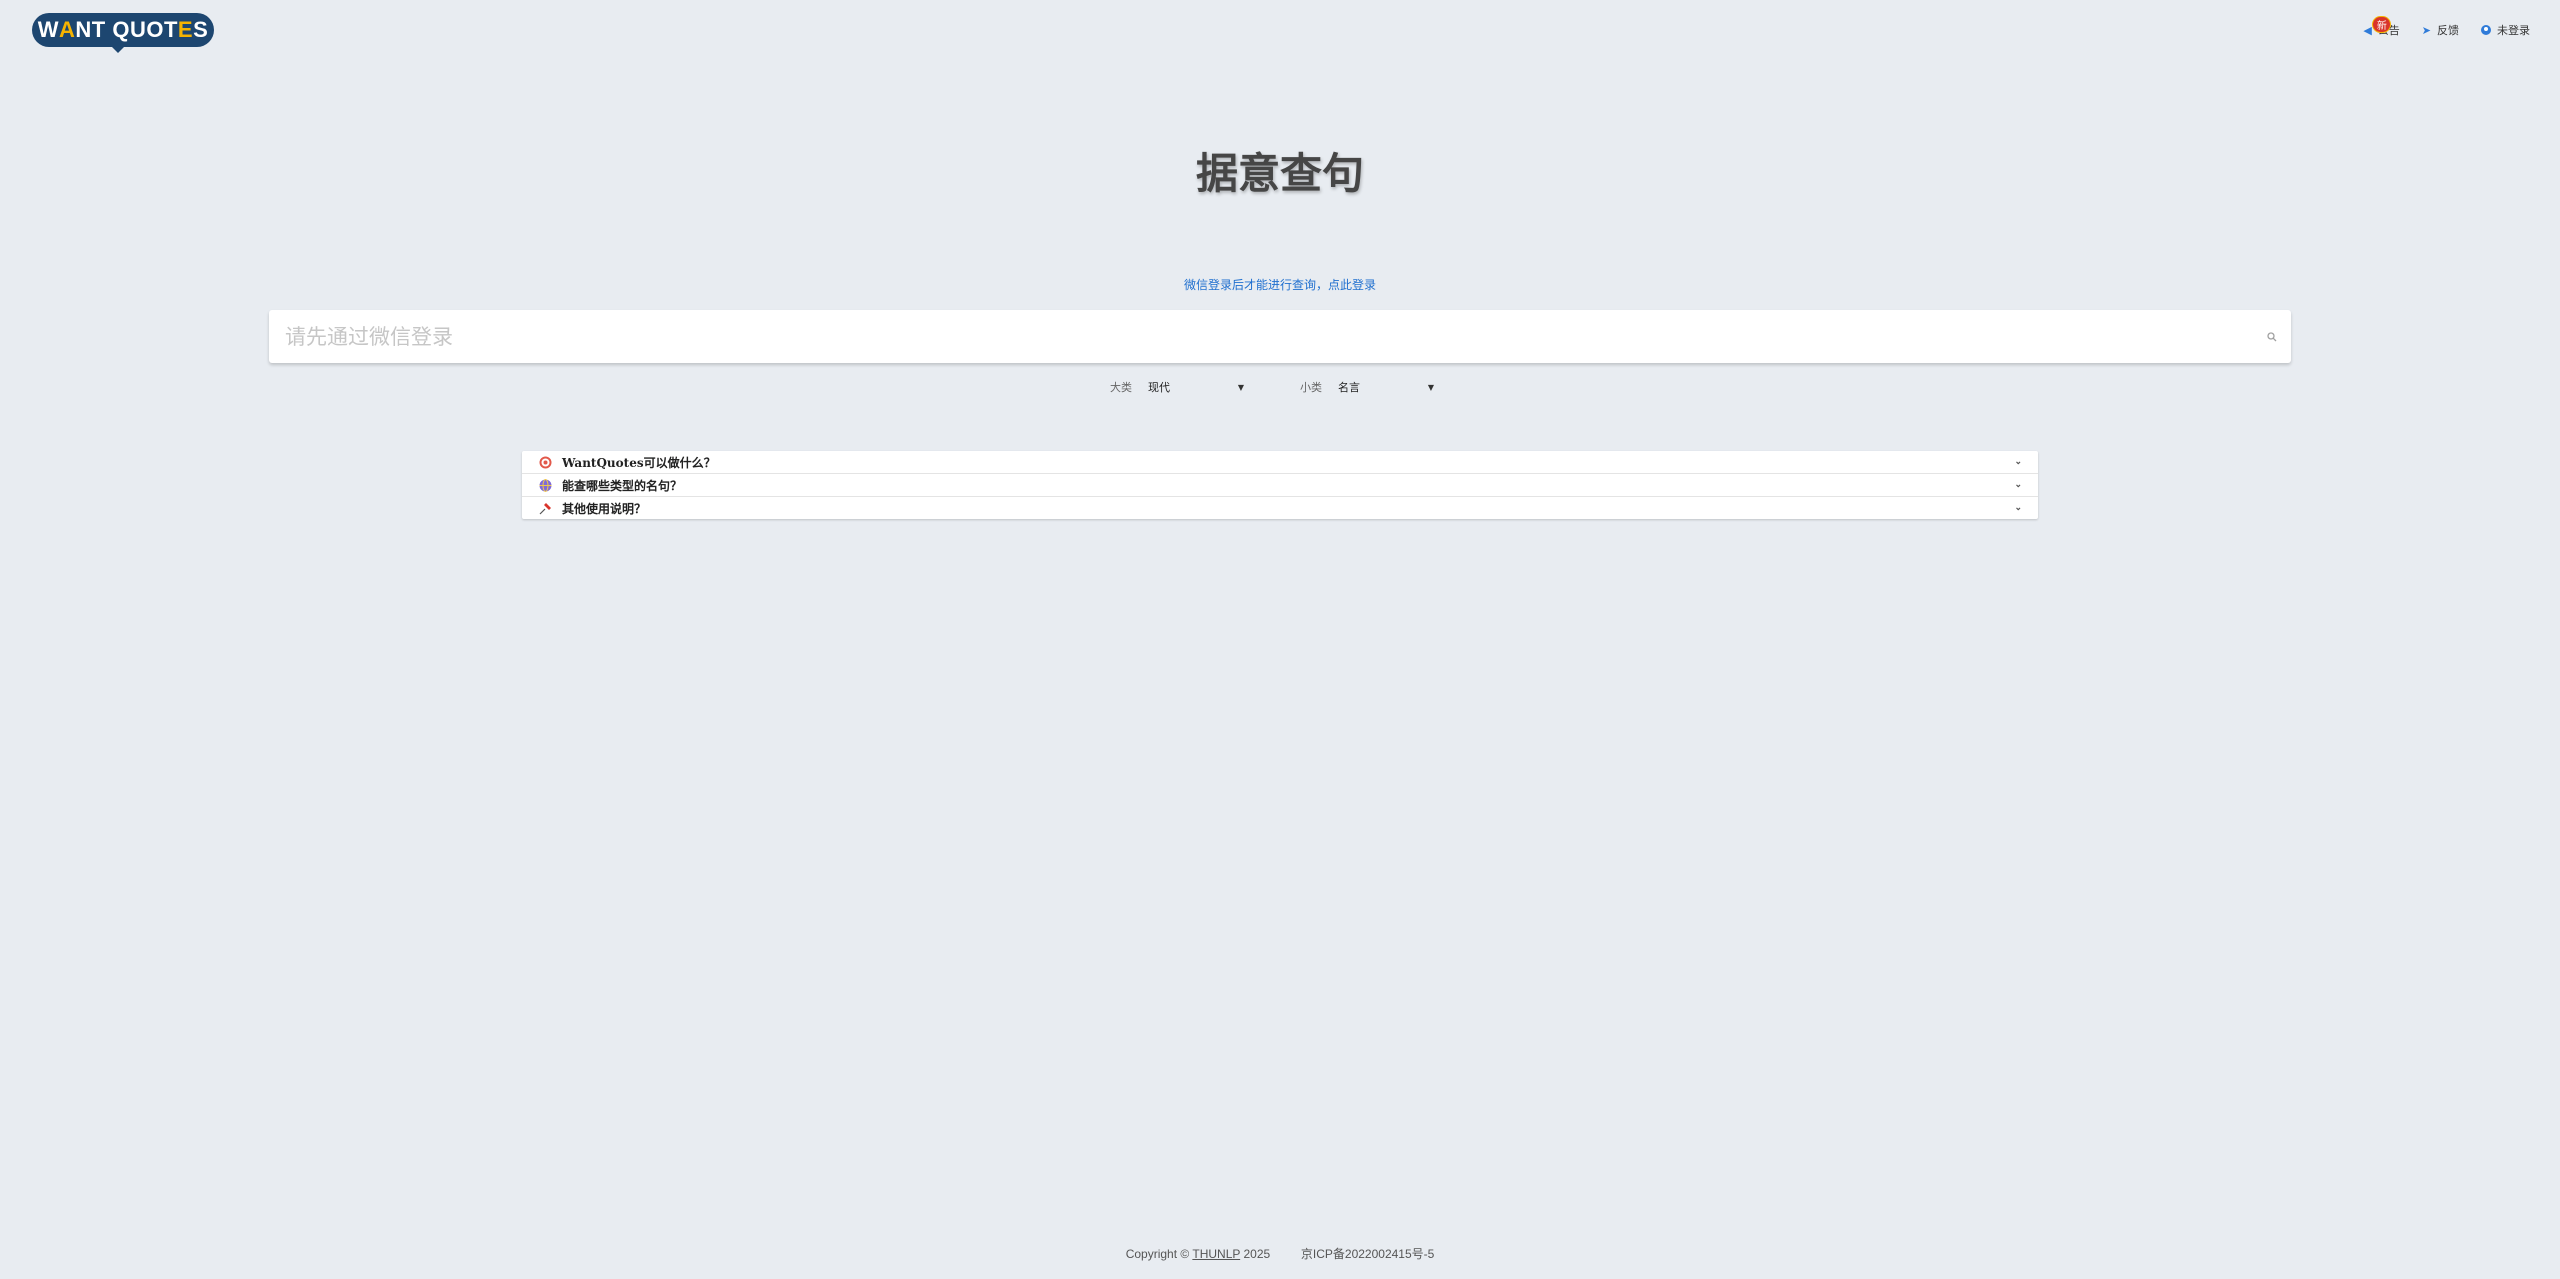 The width and height of the screenshot is (2560, 1279). Describe the element at coordinates (1216, 1254) in the screenshot. I see `thunlp-link: THUNLP` at that location.